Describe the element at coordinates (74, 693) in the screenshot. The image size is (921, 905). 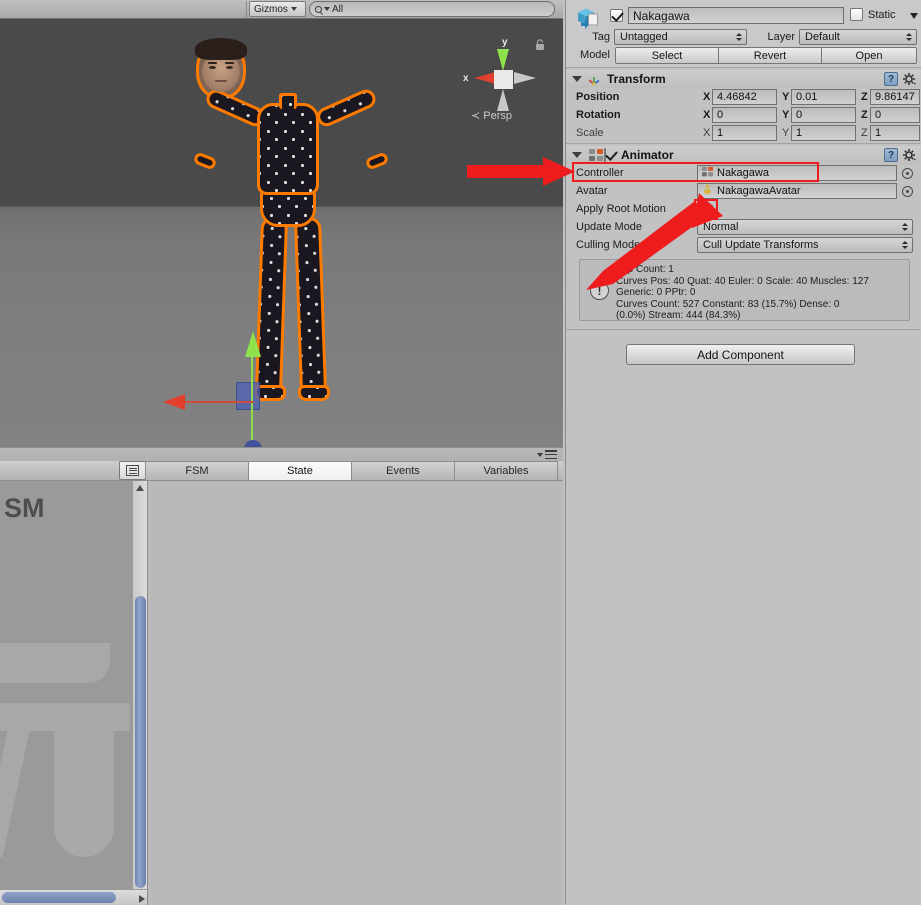
I see `fsm-graph-view: SM` at that location.